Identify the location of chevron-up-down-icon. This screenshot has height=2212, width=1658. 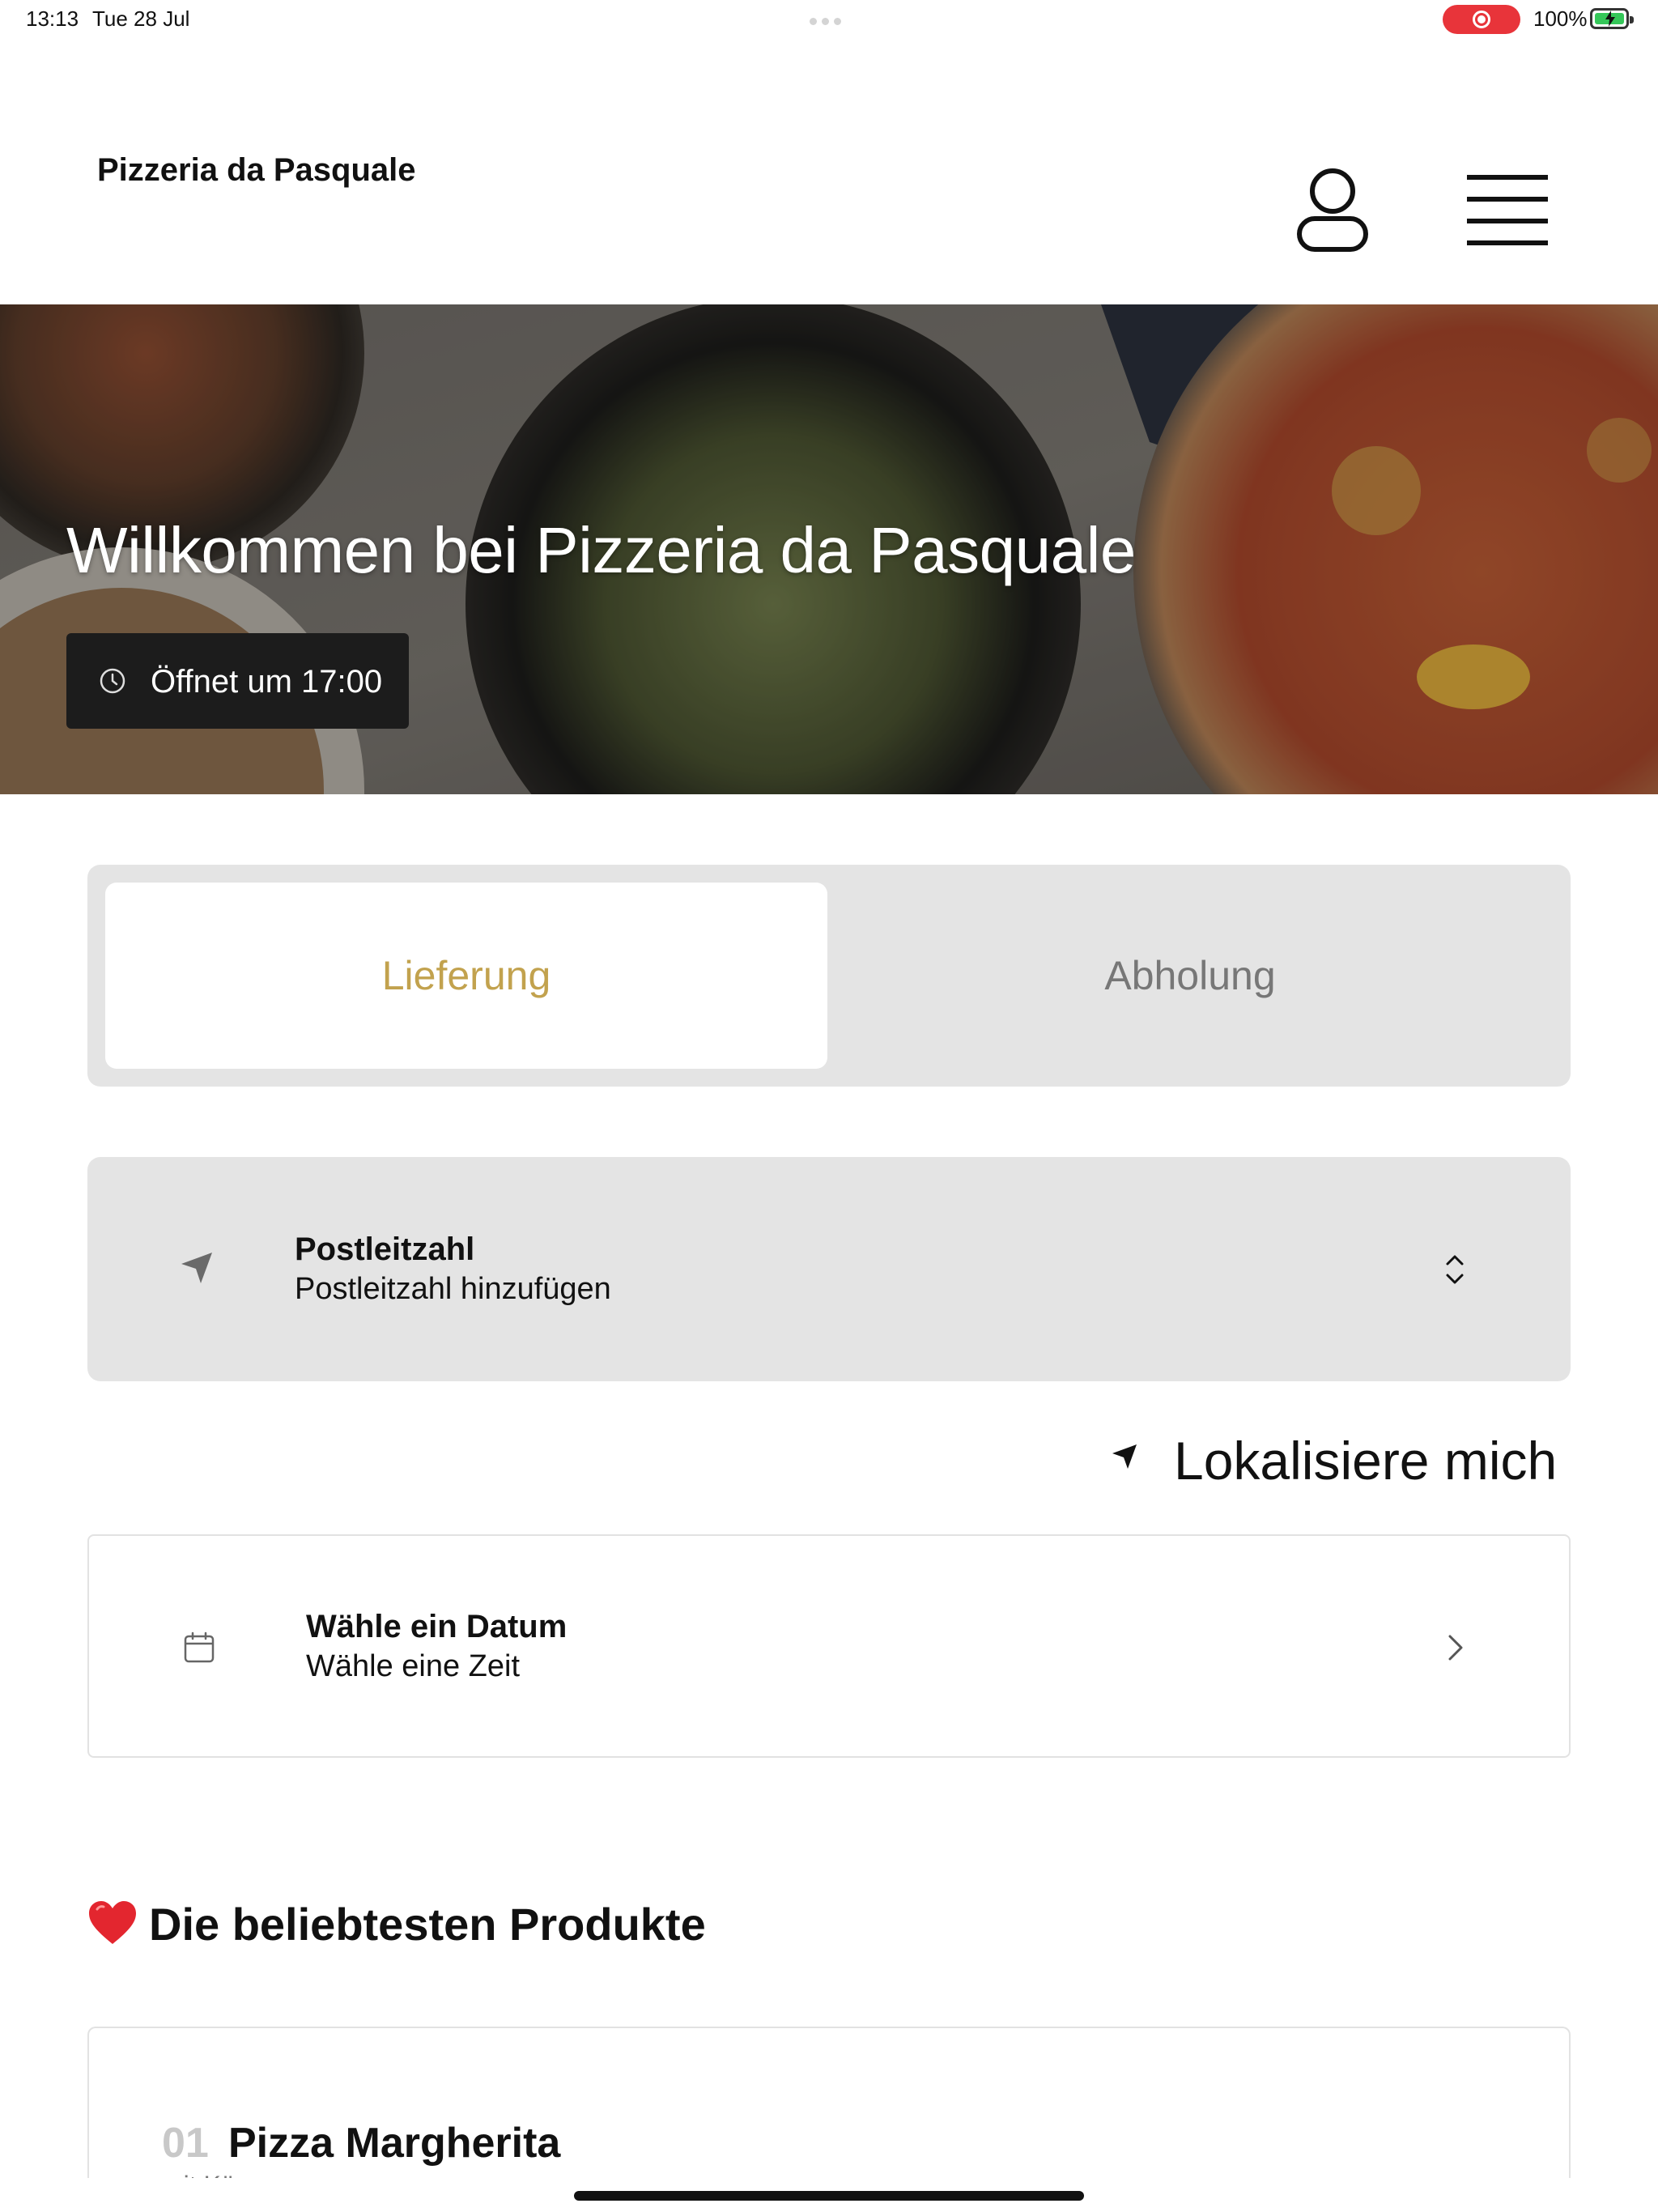
(1455, 1270).